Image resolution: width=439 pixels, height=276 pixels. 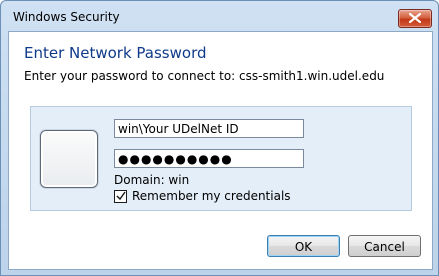 I want to click on username-input: win\Your UDelNet ID, so click(x=209, y=128).